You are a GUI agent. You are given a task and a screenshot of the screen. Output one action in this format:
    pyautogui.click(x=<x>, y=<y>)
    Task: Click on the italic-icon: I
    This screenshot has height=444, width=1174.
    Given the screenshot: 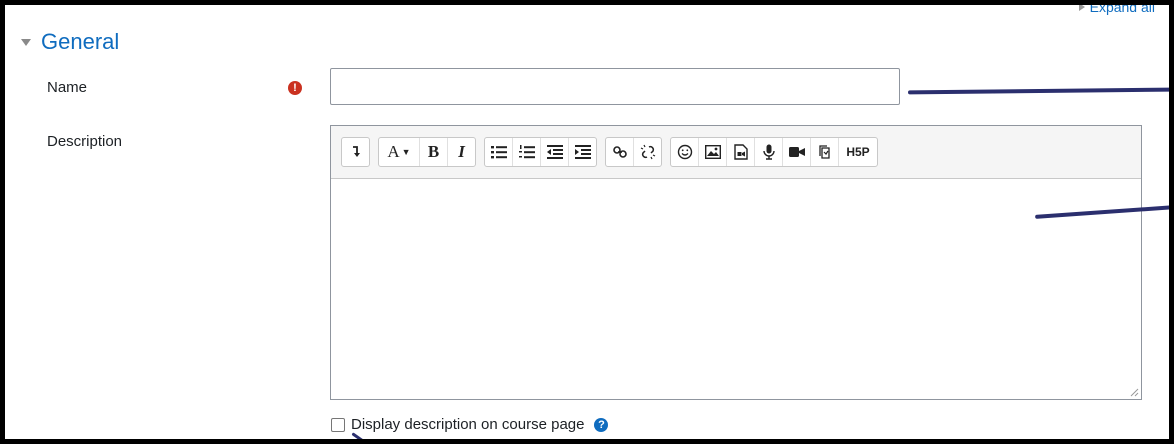 What is the action you would take?
    pyautogui.click(x=461, y=151)
    